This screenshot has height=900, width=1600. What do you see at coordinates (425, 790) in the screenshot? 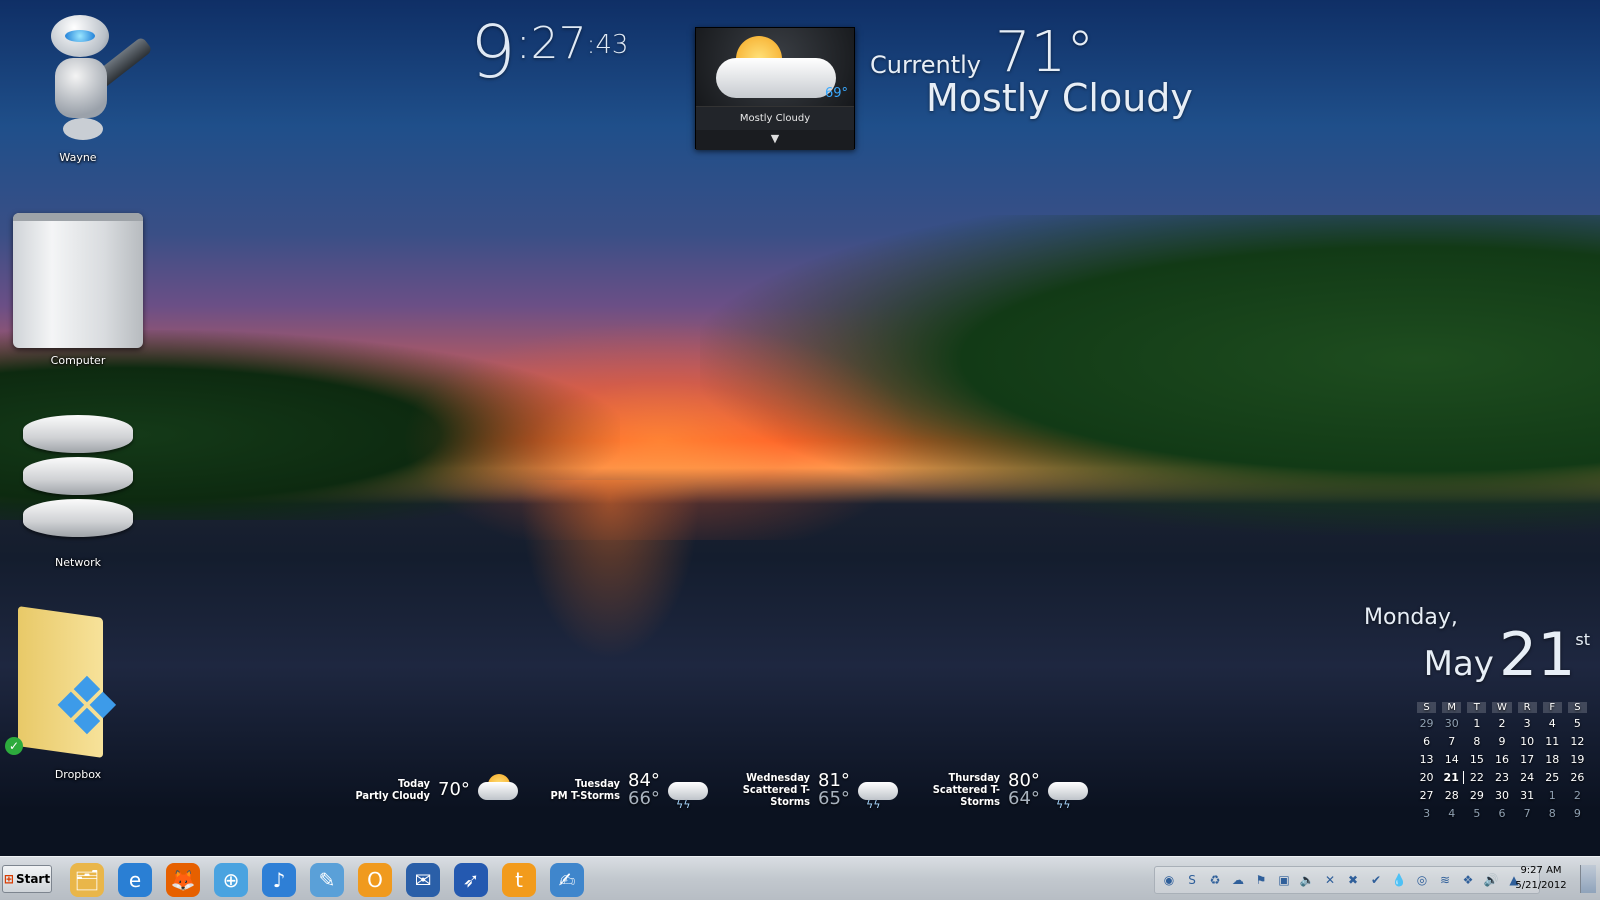
I see `forecast-day: Today Partly Cloudy 70°` at bounding box center [425, 790].